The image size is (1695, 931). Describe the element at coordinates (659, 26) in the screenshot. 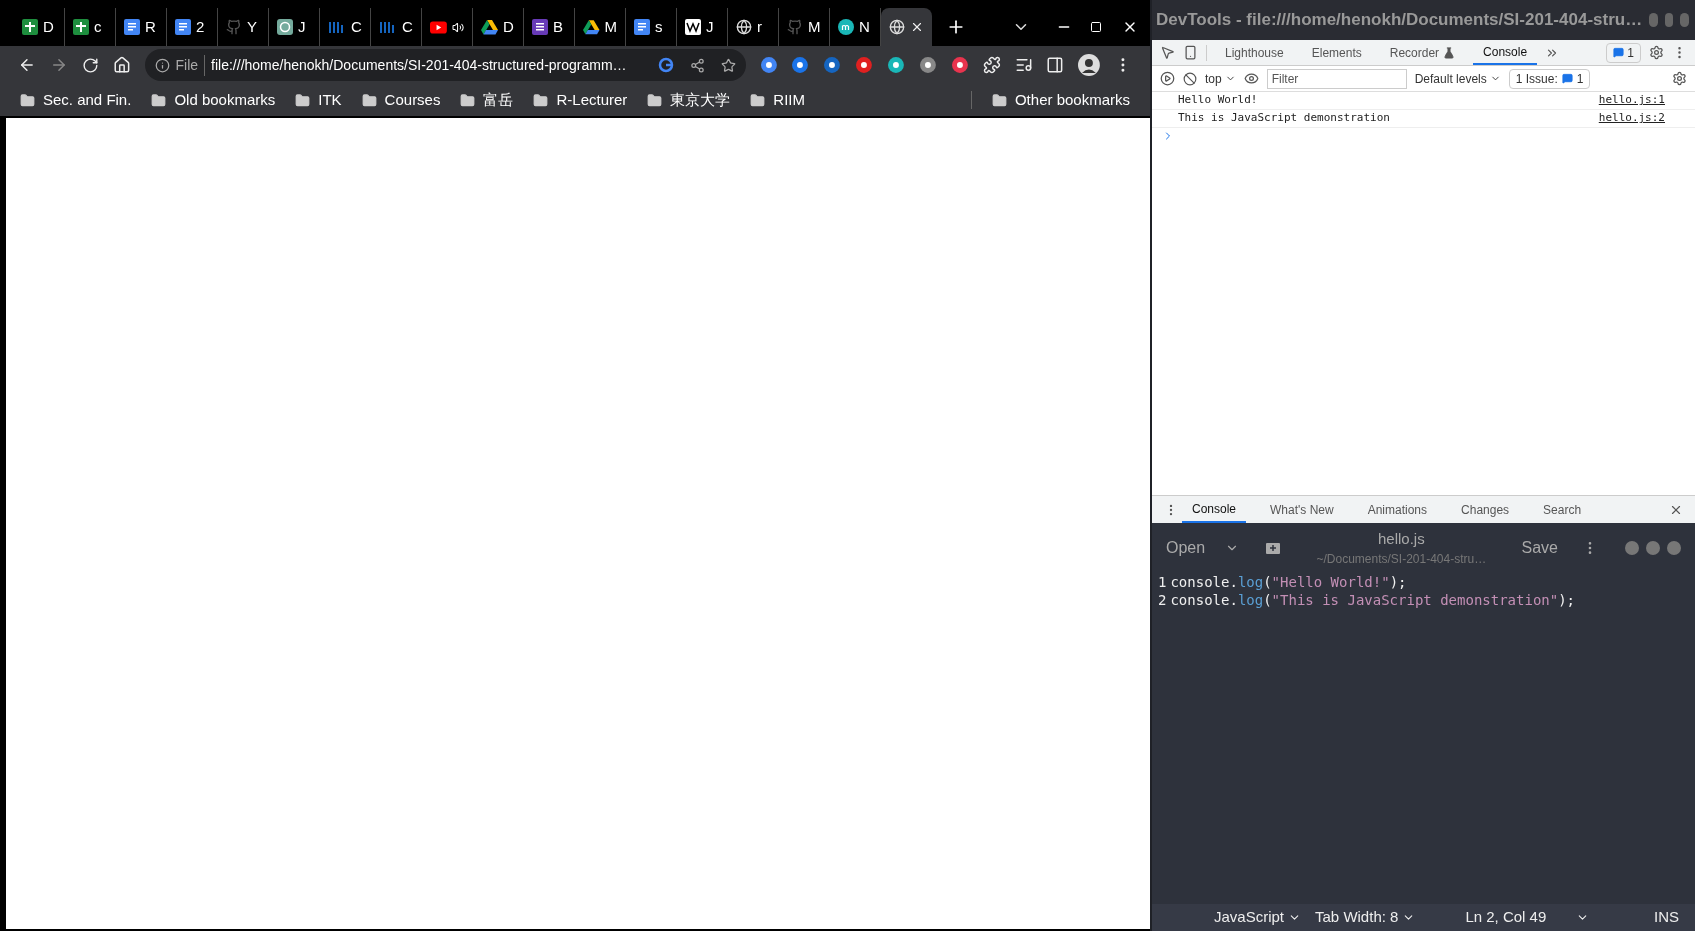

I see `tab-title: s` at that location.